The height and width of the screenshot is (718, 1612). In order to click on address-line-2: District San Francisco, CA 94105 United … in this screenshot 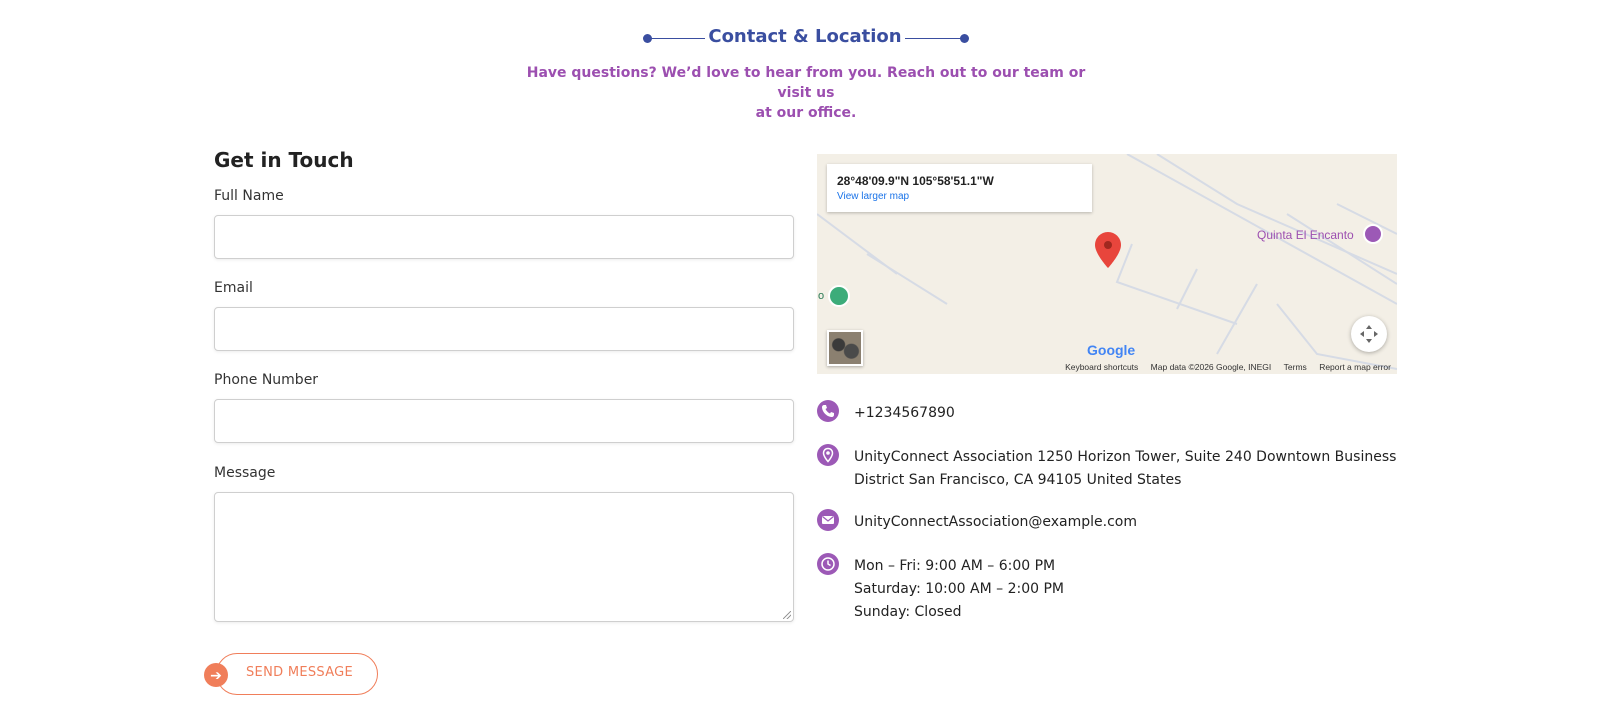, I will do `click(1018, 480)`.